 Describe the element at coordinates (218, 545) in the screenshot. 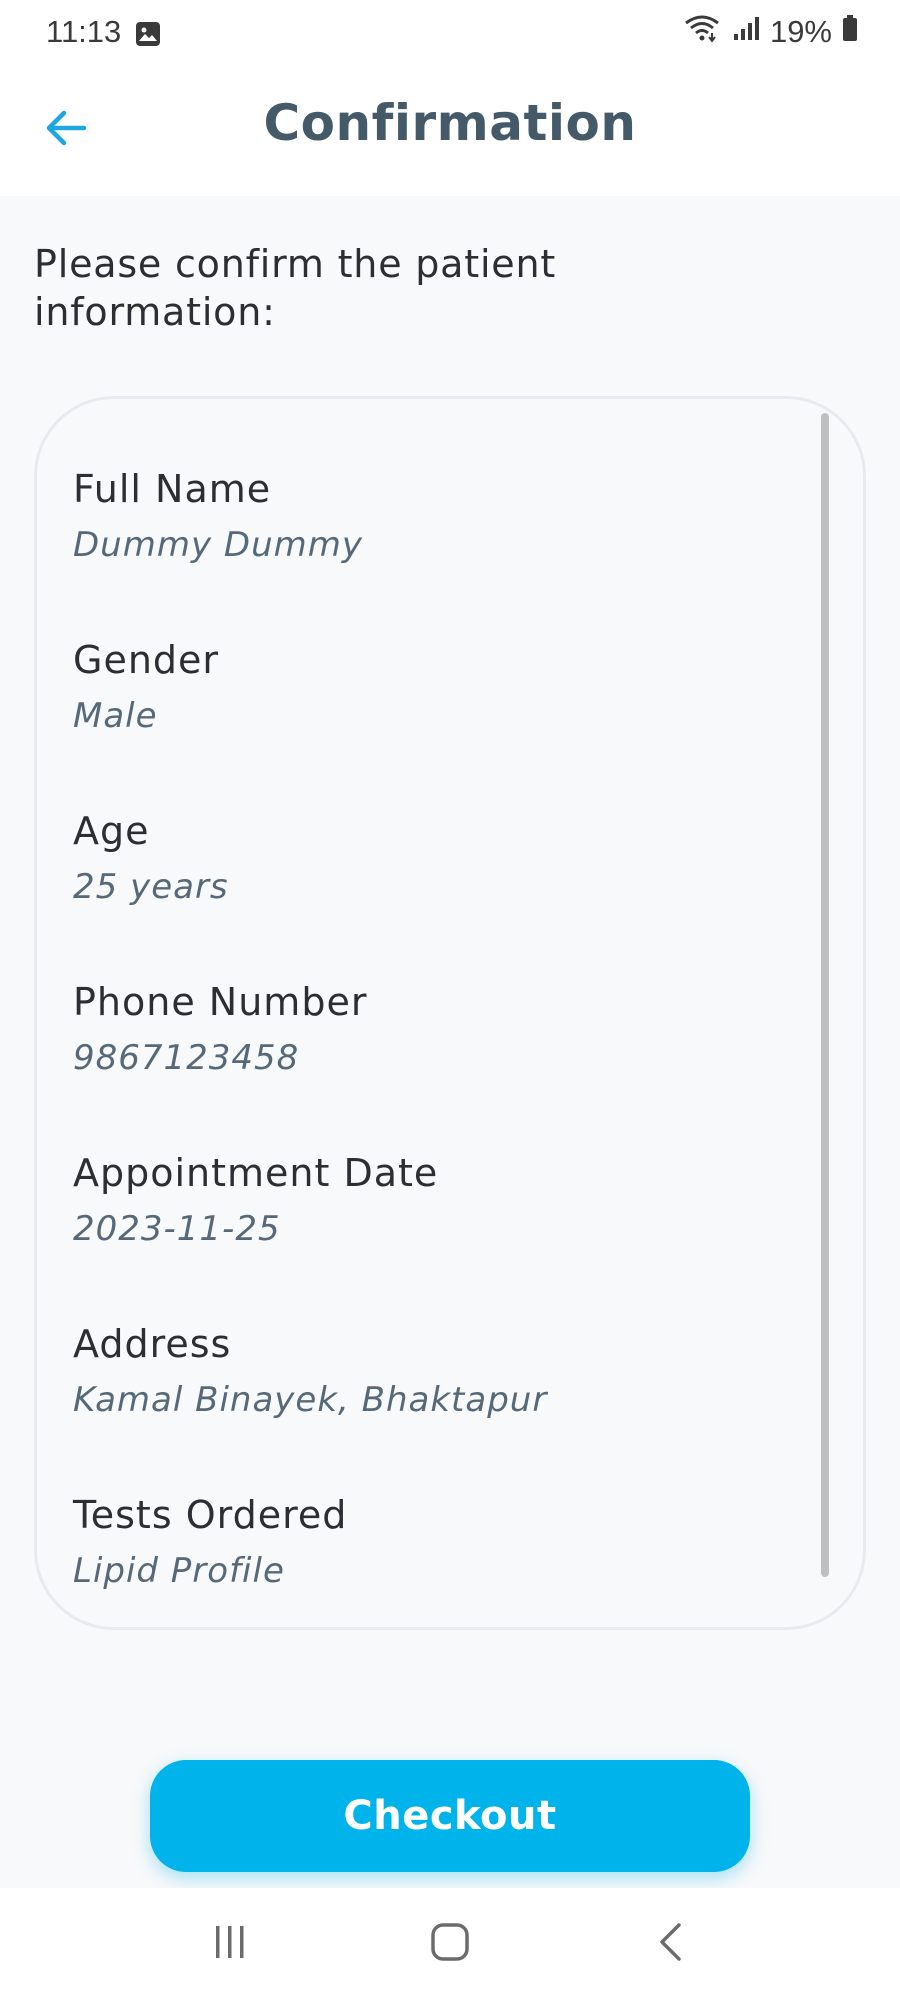

I see `field-value: Dummy Dummy` at that location.